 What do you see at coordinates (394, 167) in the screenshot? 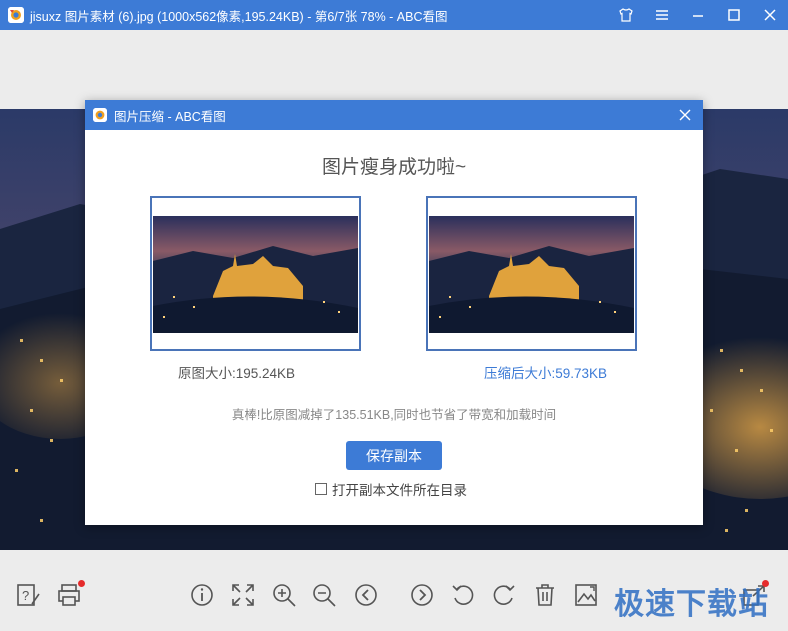
I see `success-headline: 图片瘦身成功啦~` at bounding box center [394, 167].